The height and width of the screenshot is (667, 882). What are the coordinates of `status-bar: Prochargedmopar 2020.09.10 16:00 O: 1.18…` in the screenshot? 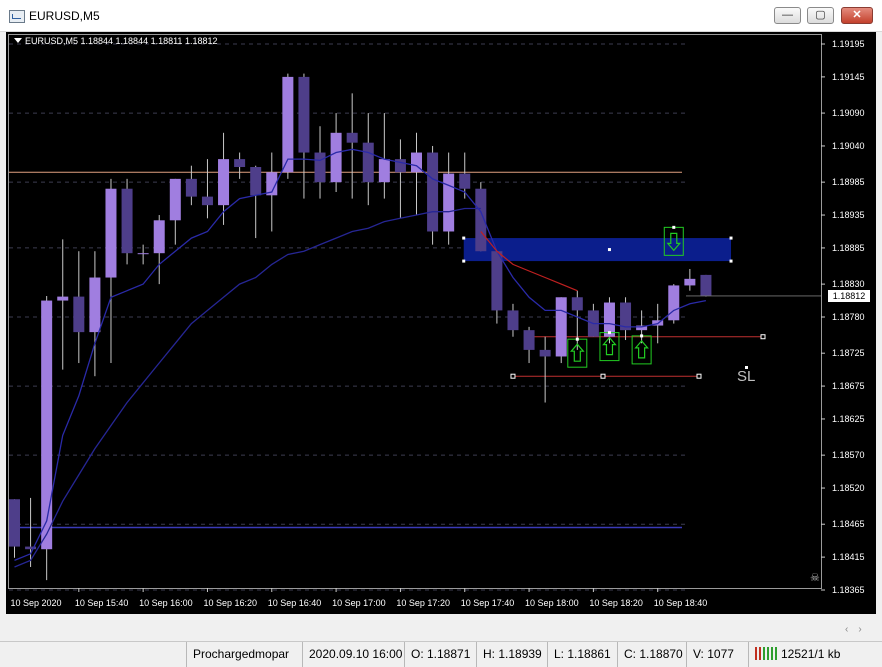 It's located at (441, 654).